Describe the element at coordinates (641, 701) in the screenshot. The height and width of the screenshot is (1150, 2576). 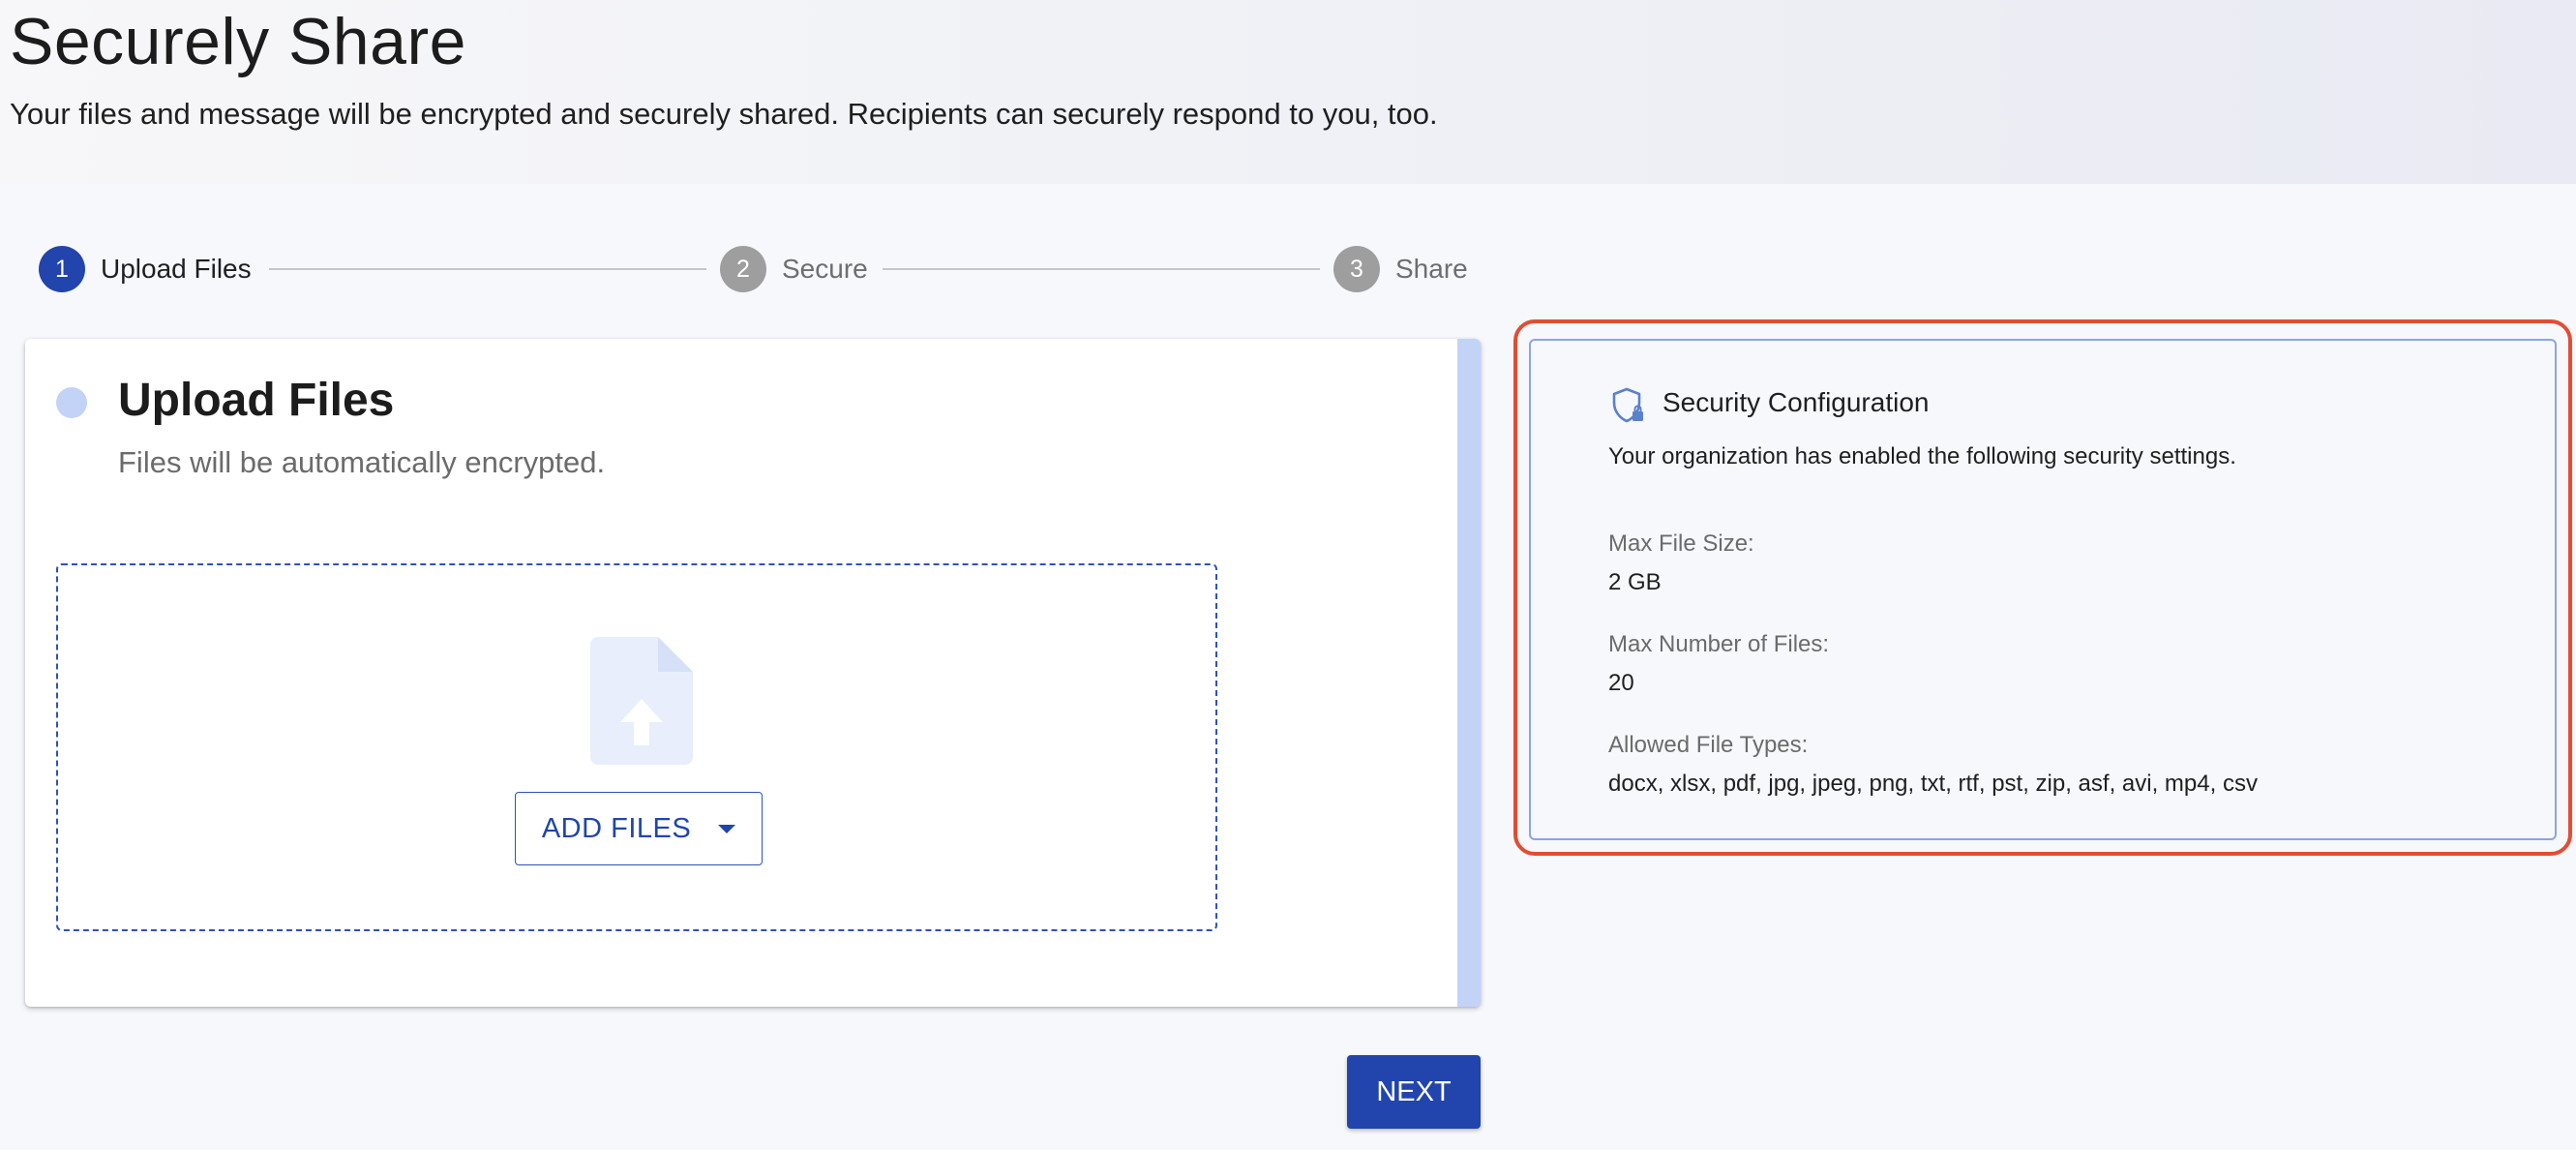
I see `file-upload-icon` at that location.